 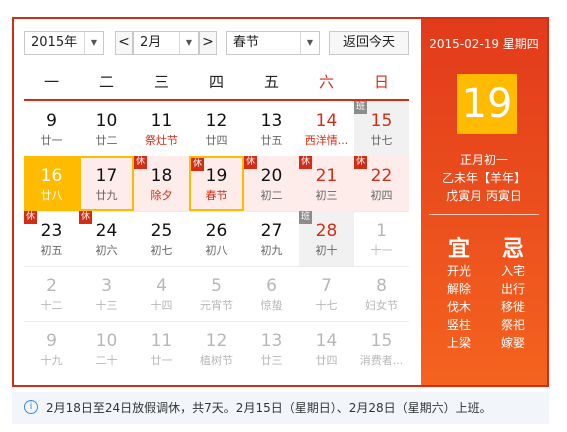 I want to click on day-cell: 10 二十, so click(x=106, y=348).